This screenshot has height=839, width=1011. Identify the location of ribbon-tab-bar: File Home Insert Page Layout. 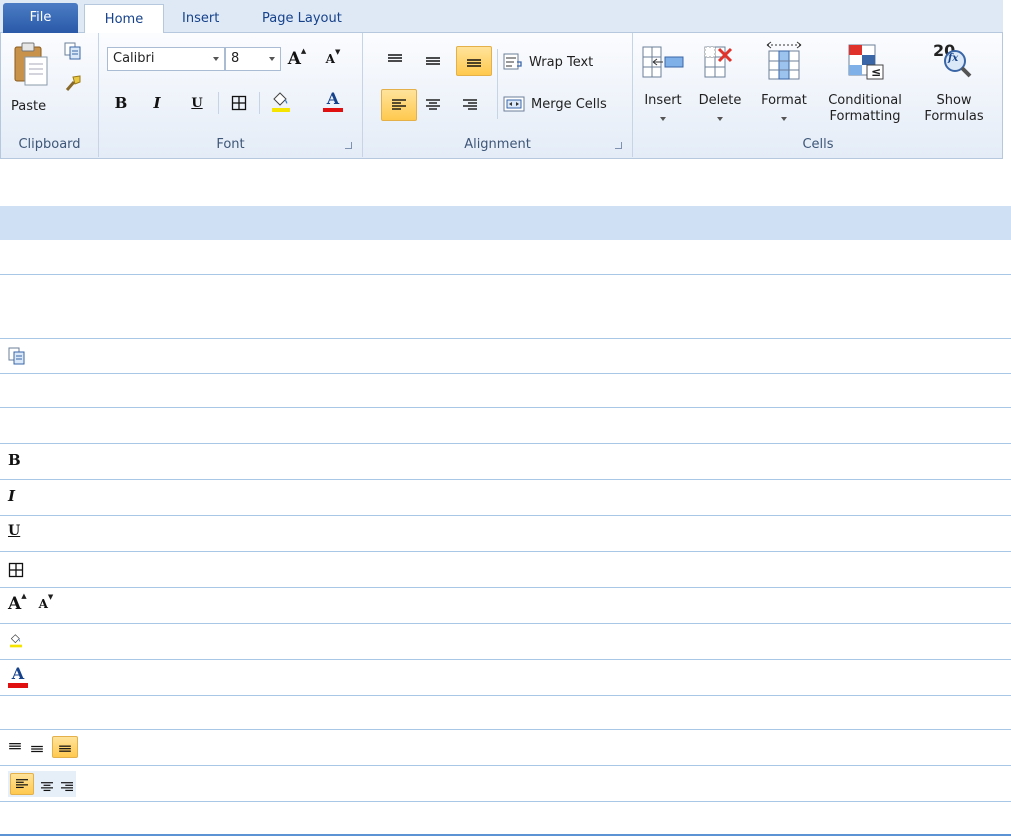
(501, 17).